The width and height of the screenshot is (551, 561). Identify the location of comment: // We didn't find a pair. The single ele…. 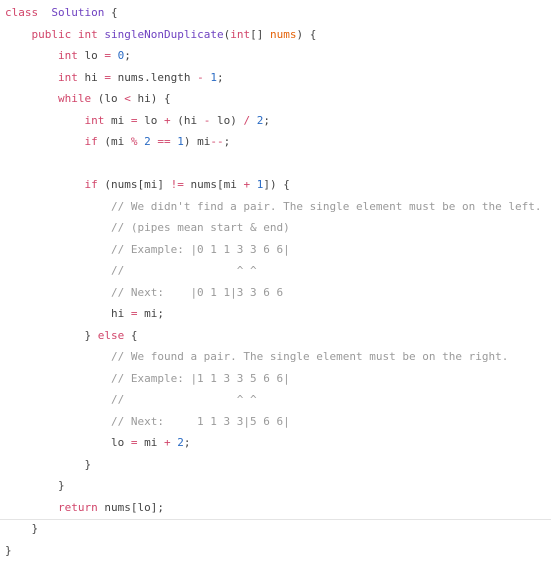
(326, 206).